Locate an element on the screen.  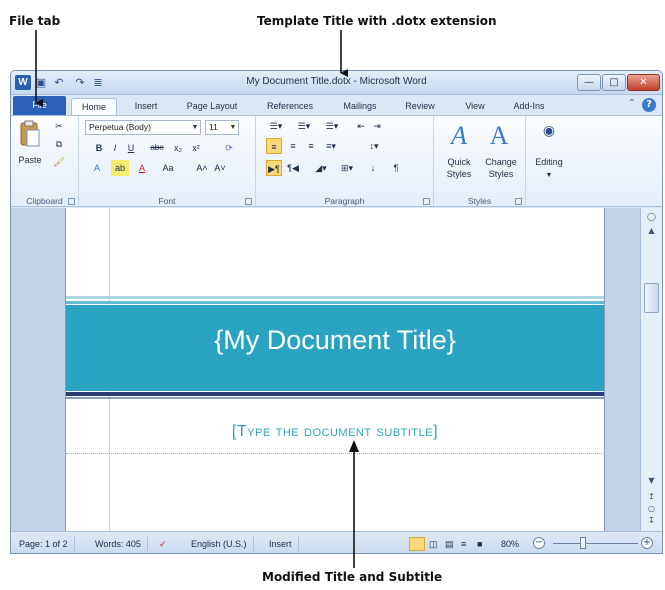
ltr-icon: ▶¶ is located at coordinates (274, 168).